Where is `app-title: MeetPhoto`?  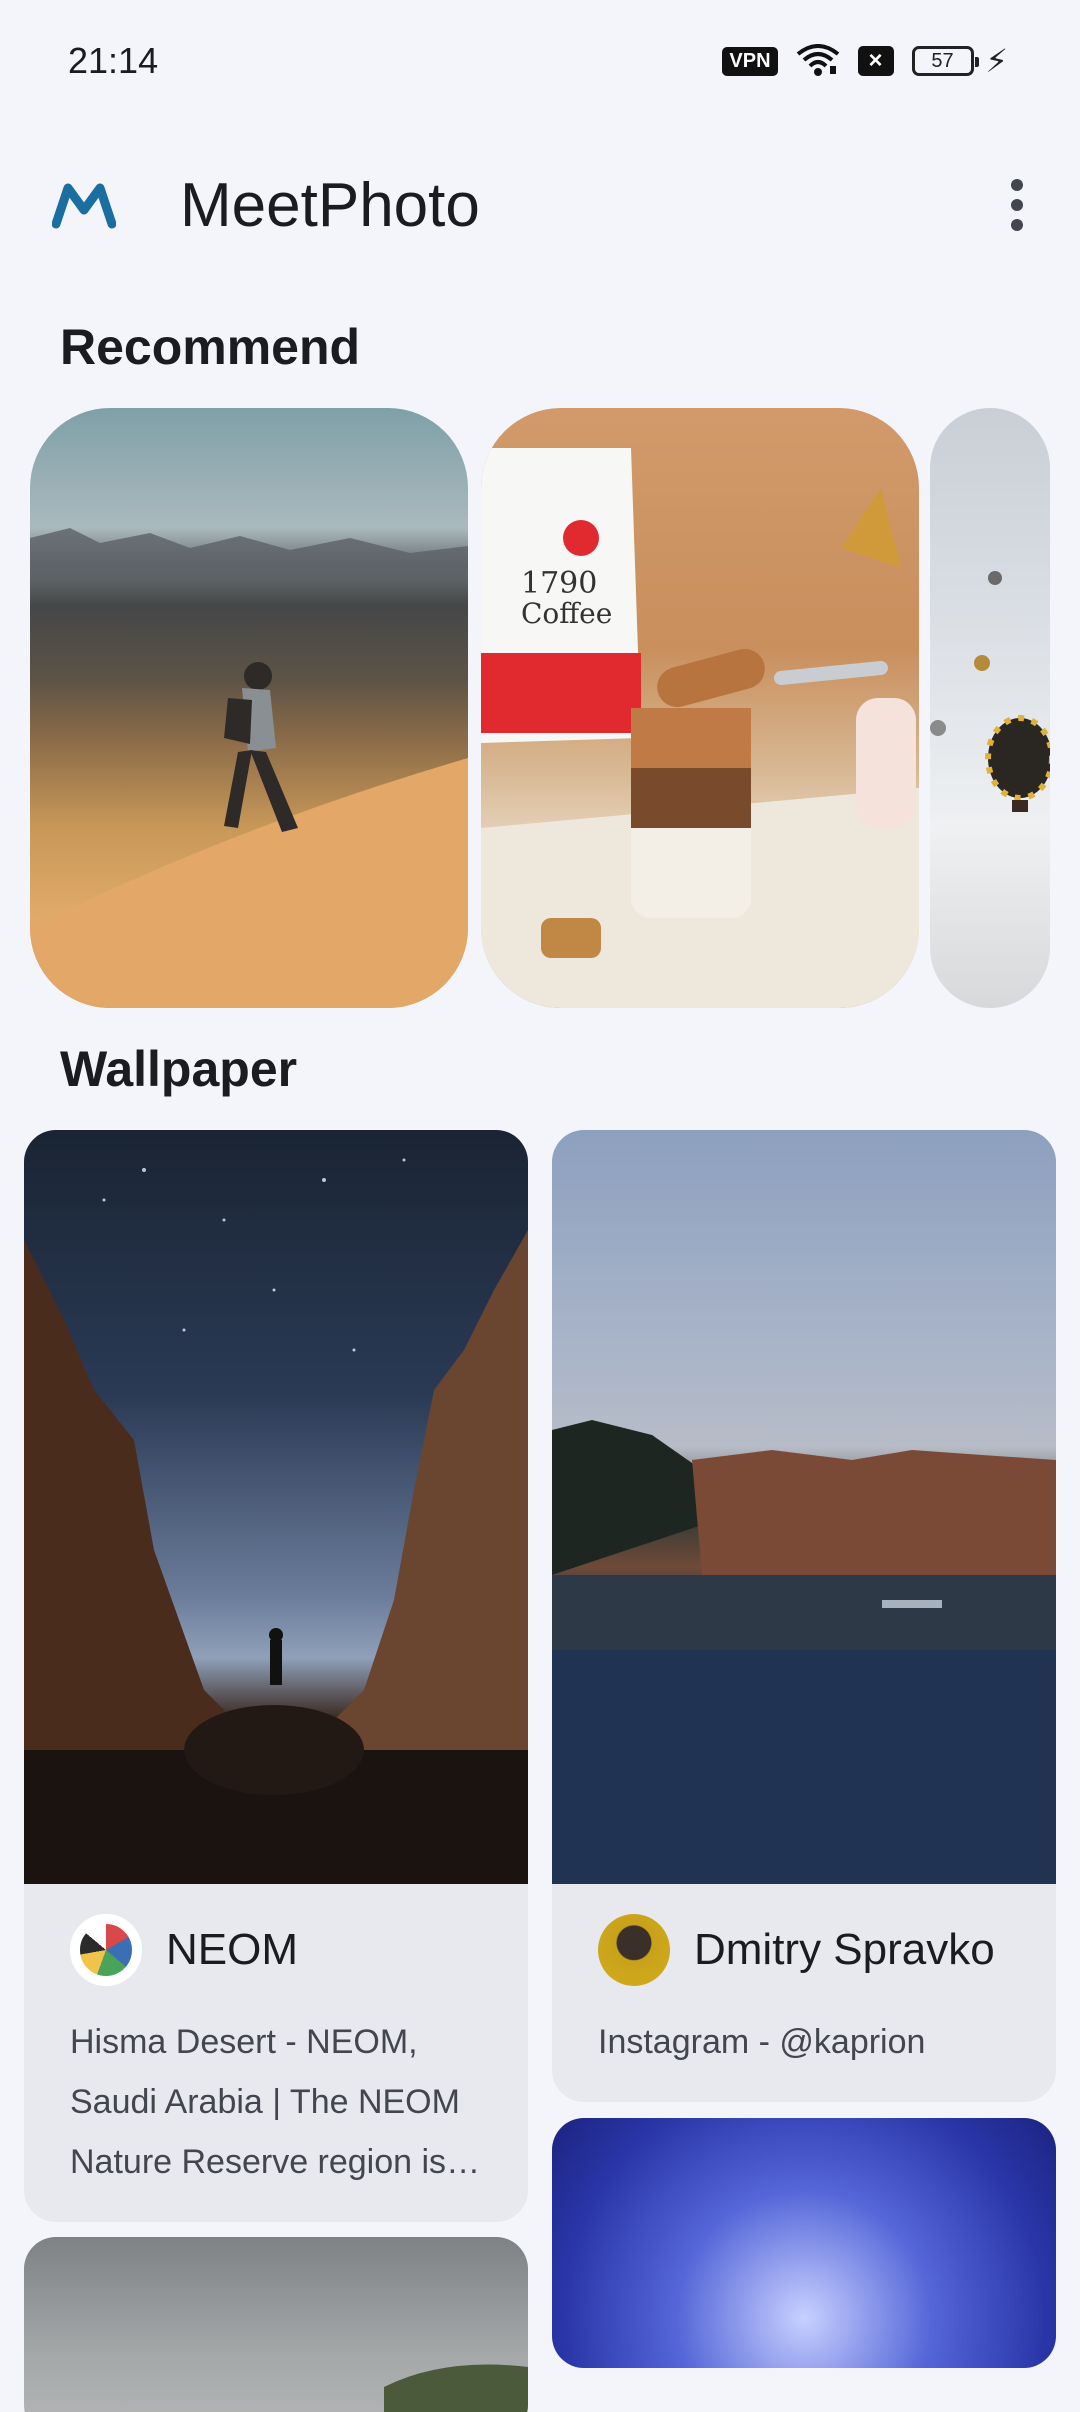 app-title: MeetPhoto is located at coordinates (330, 205).